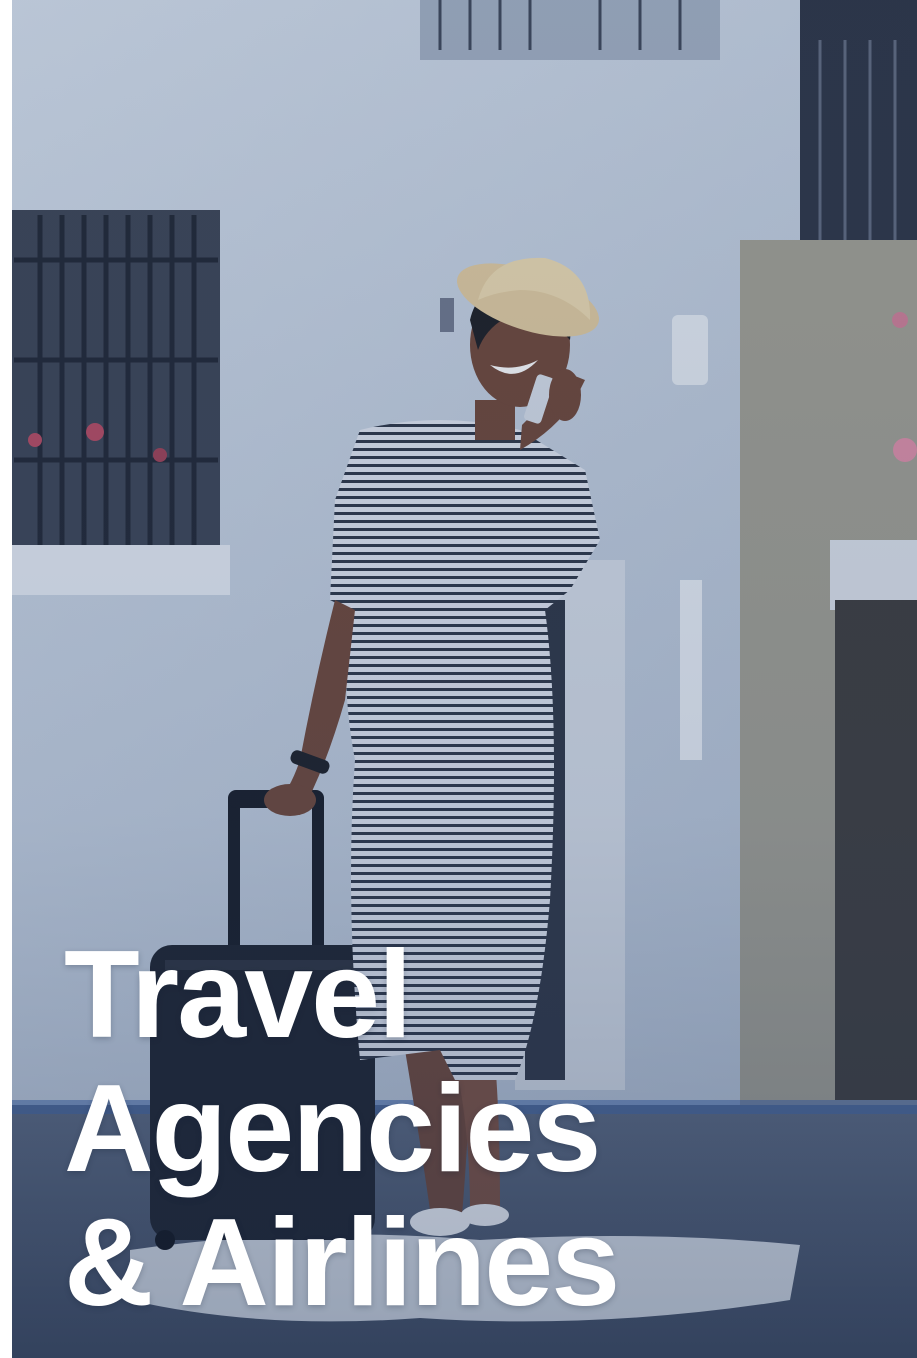  I want to click on headline-line-2: Agencies, so click(332, 1129).